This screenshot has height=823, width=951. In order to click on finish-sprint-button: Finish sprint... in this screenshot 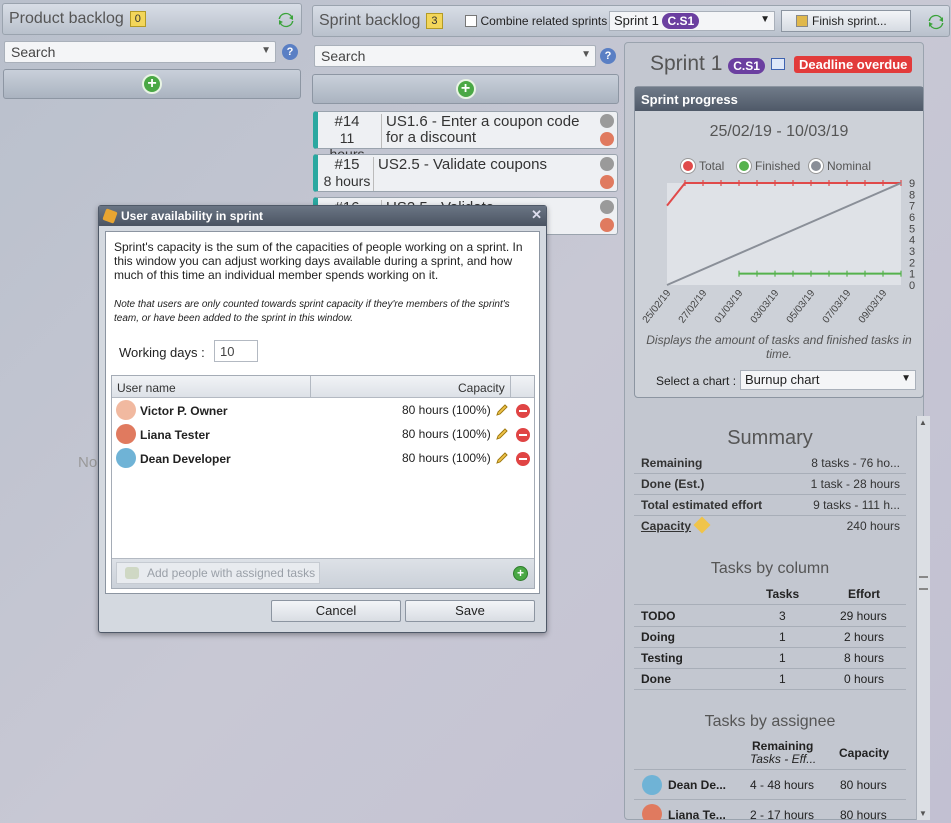, I will do `click(846, 21)`.